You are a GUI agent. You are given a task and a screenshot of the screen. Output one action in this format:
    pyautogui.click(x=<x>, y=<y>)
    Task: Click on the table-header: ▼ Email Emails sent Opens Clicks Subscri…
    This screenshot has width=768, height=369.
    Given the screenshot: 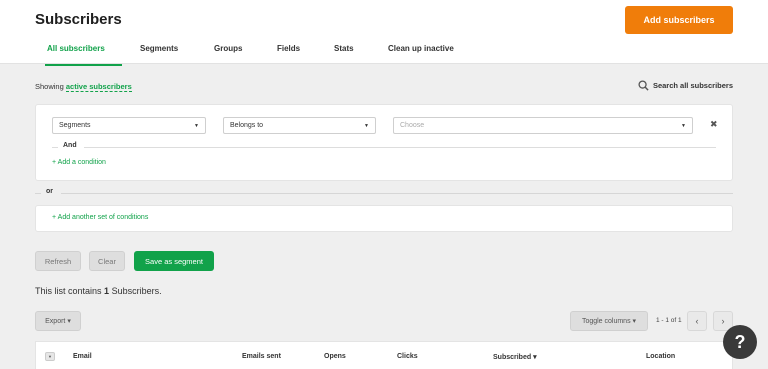 What is the action you would take?
    pyautogui.click(x=384, y=355)
    